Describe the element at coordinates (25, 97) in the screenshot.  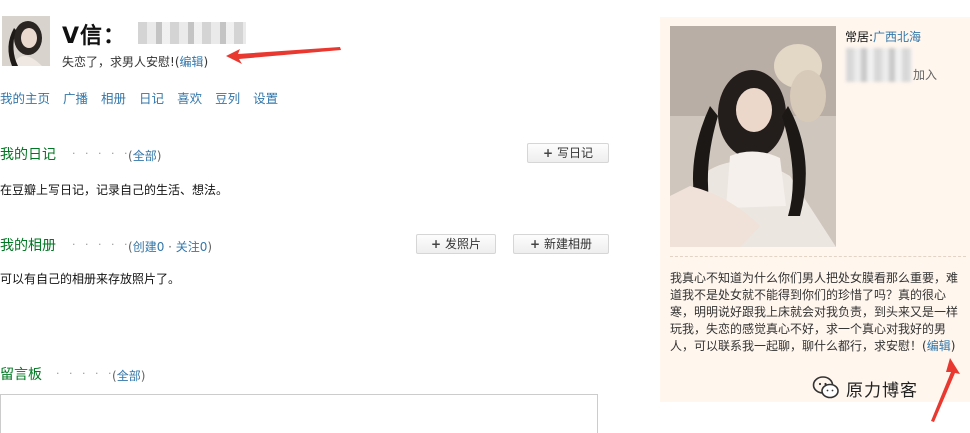
I see `nav-item-home: 我的主页` at that location.